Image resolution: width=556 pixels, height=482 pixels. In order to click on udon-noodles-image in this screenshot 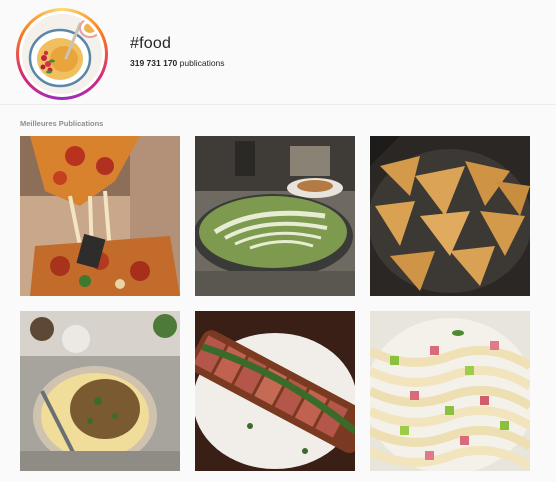, I will do `click(450, 391)`.